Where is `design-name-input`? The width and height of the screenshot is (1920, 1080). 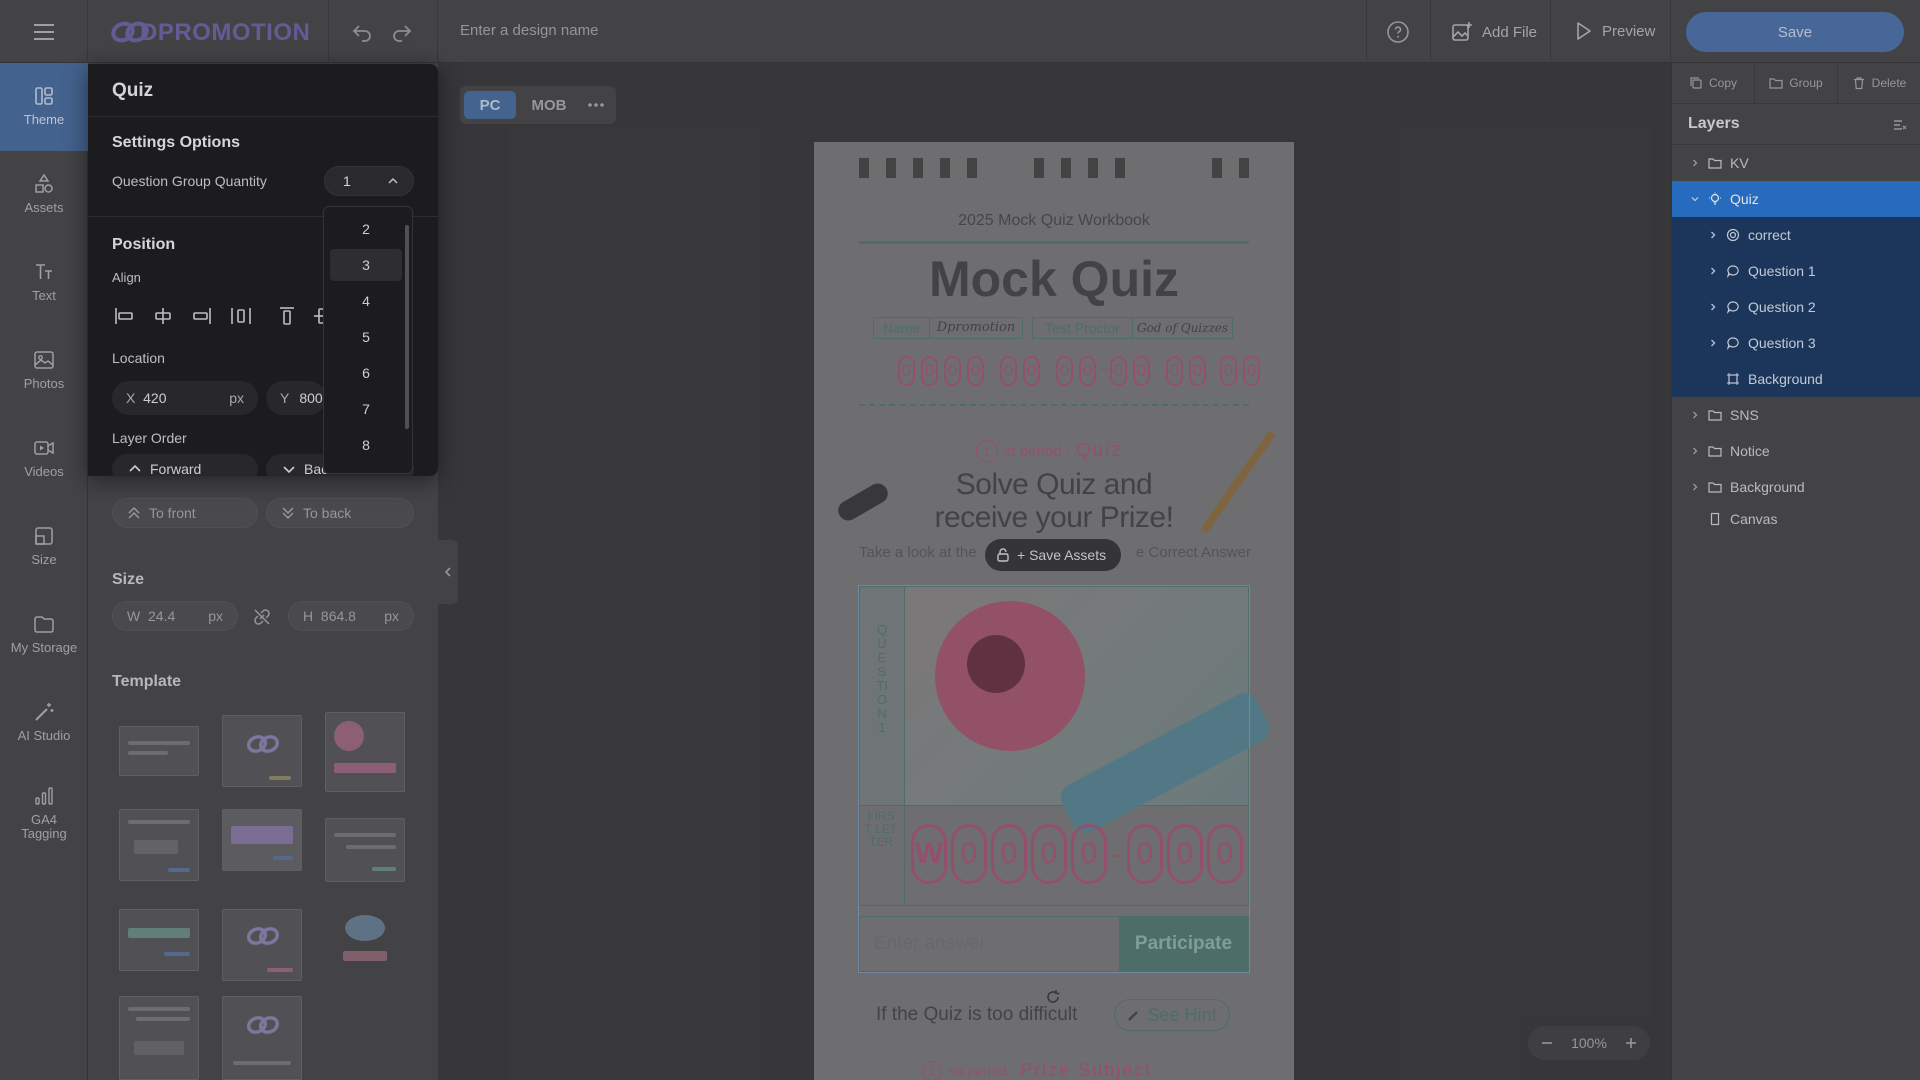
design-name-input is located at coordinates (710, 30).